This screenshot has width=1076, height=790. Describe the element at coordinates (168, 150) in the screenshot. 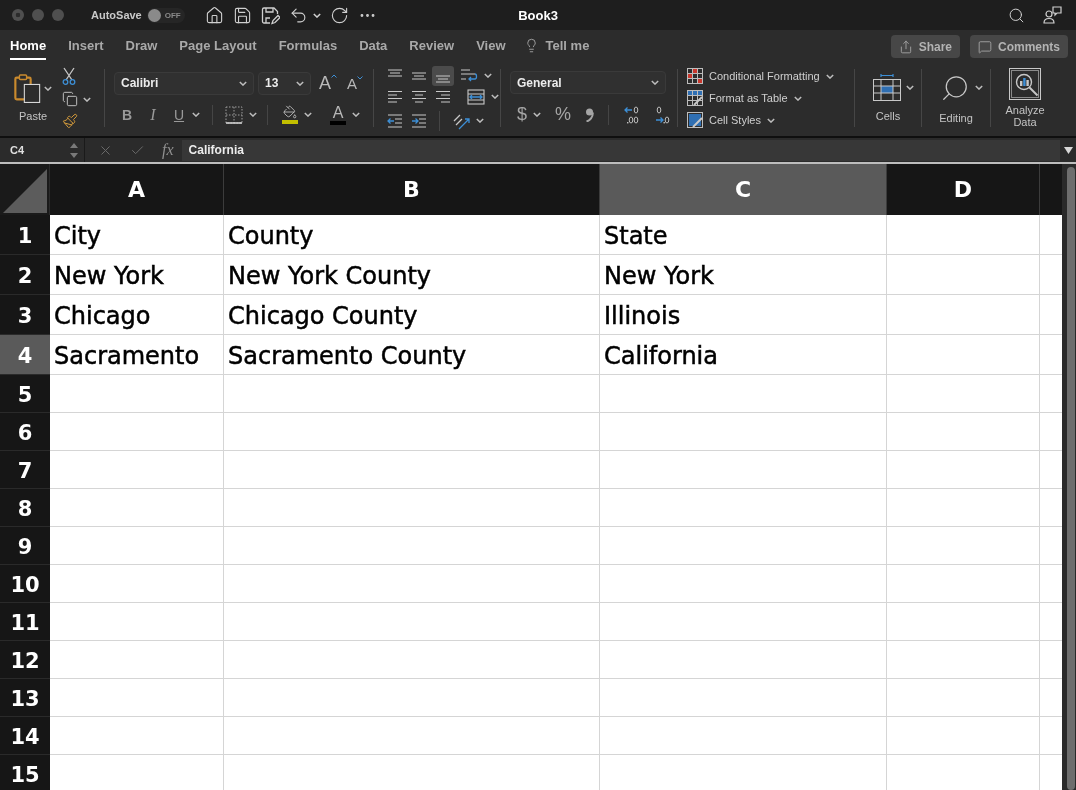

I see `insert-function-button: fx` at that location.